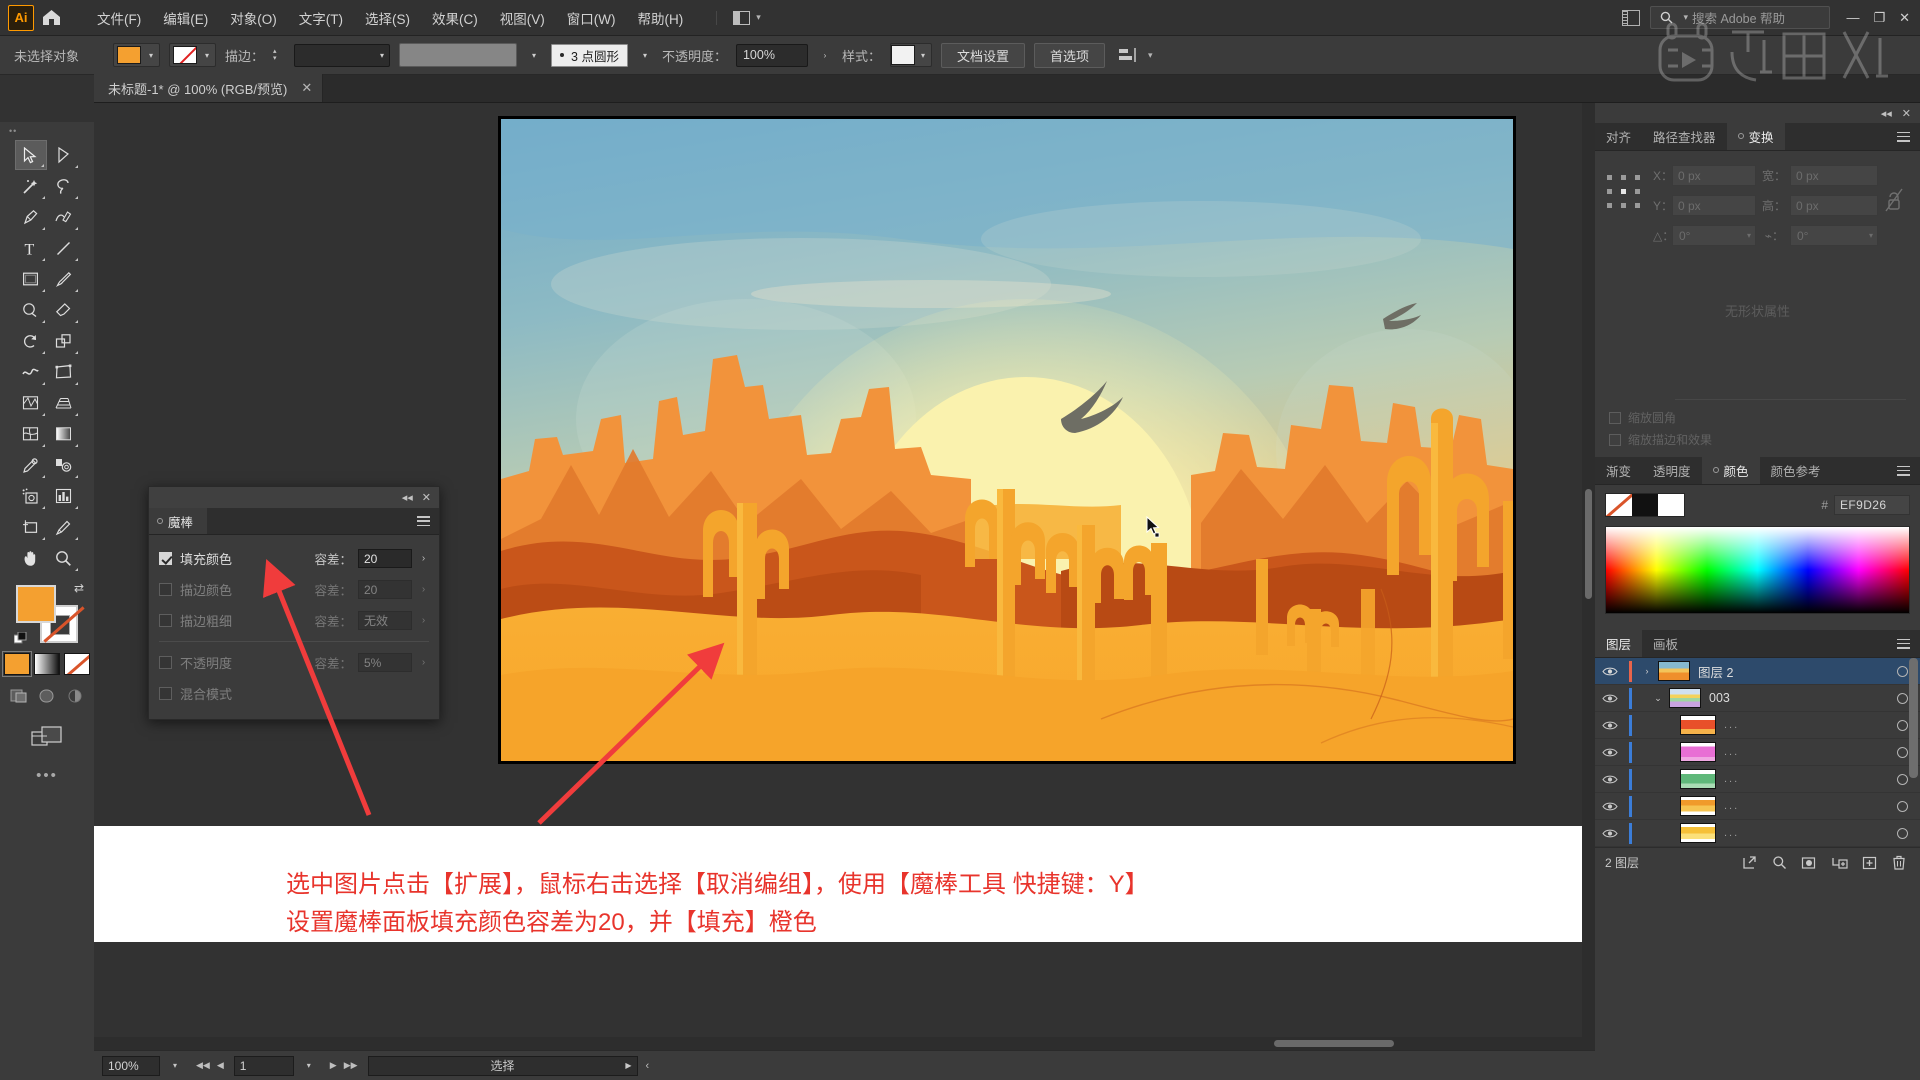 This screenshot has width=1920, height=1080. What do you see at coordinates (321, 18) in the screenshot?
I see `menu-item-type: 文字(T)` at bounding box center [321, 18].